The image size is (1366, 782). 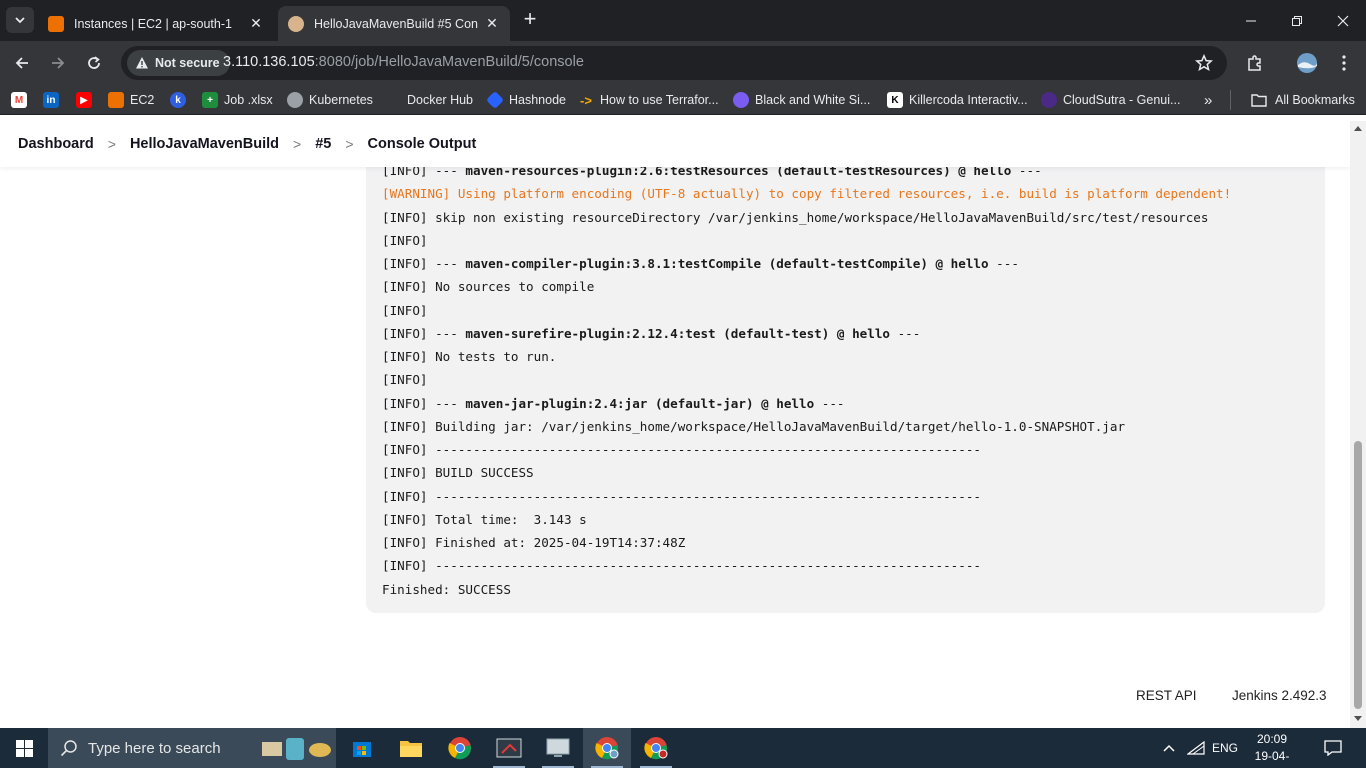 I want to click on forward-button, so click(x=58, y=63).